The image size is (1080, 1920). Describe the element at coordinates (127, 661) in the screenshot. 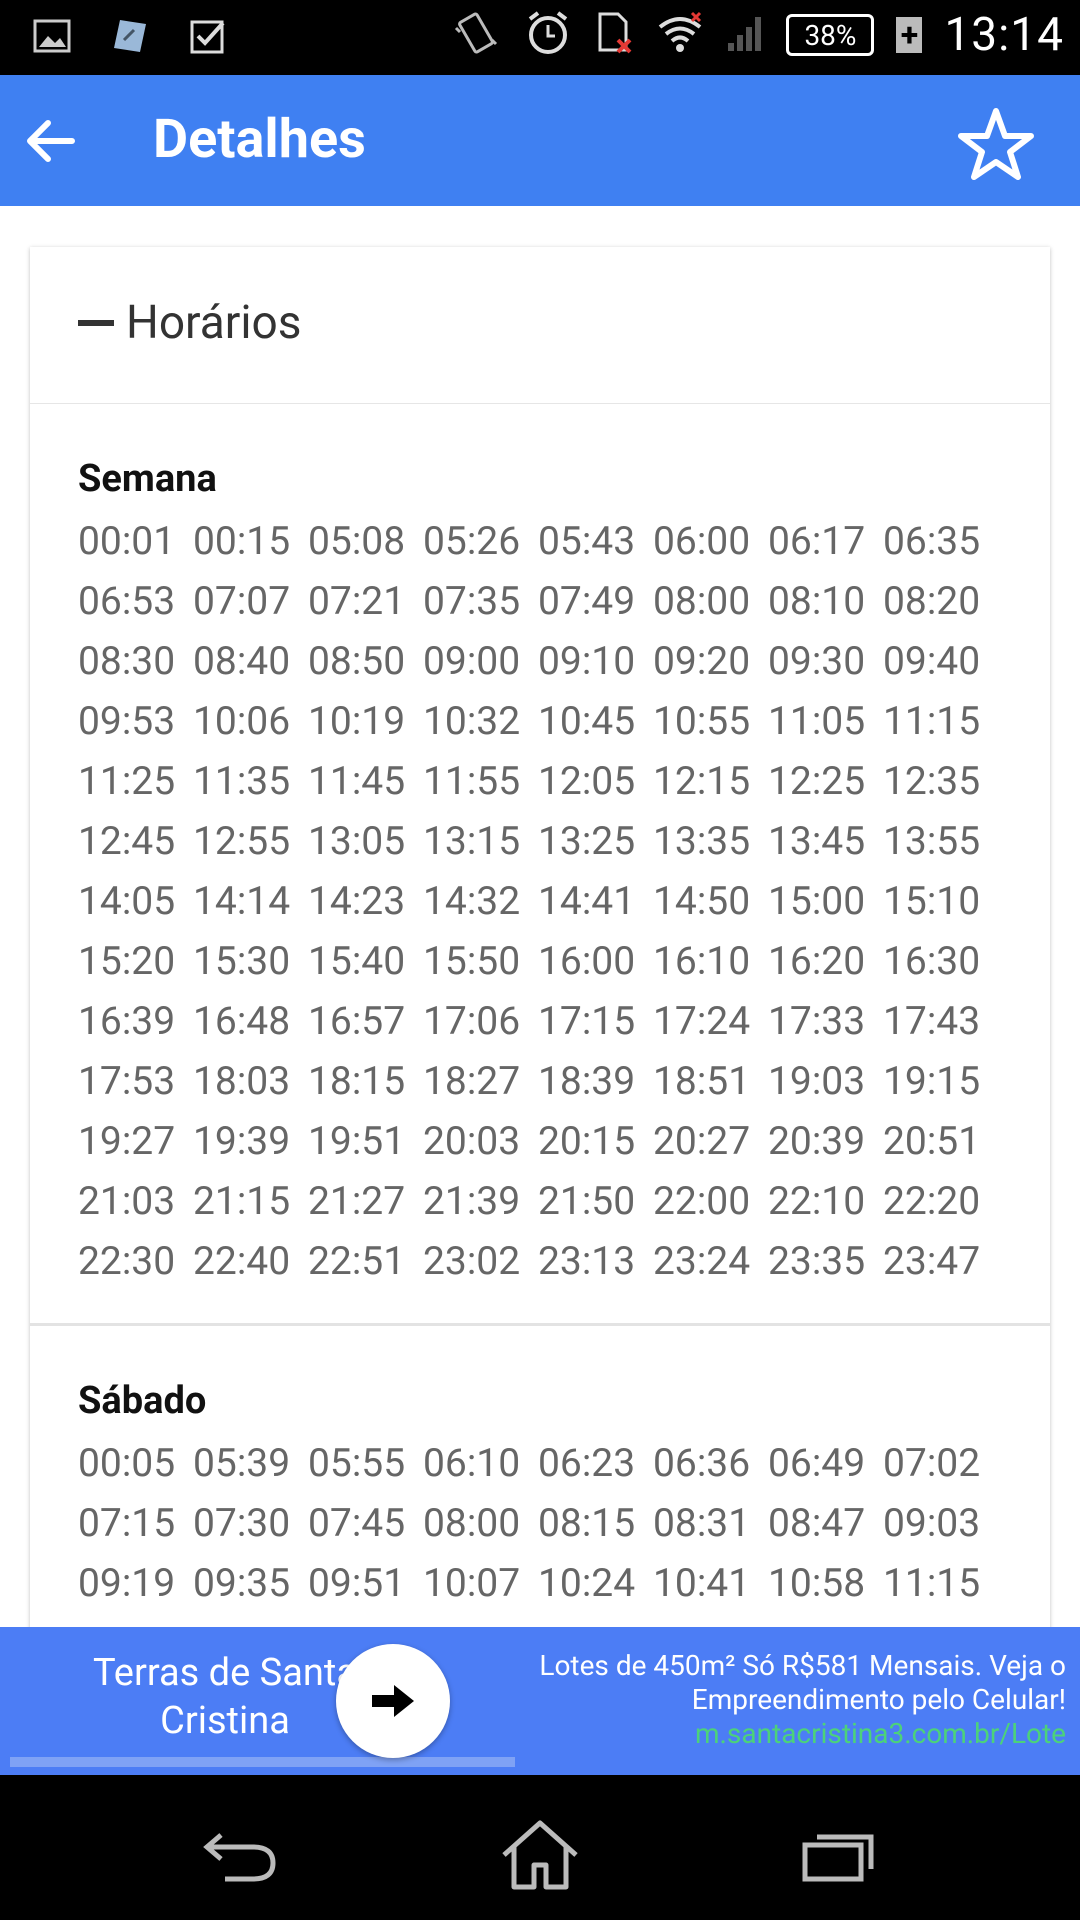

I see `time-entry: 08:30` at that location.